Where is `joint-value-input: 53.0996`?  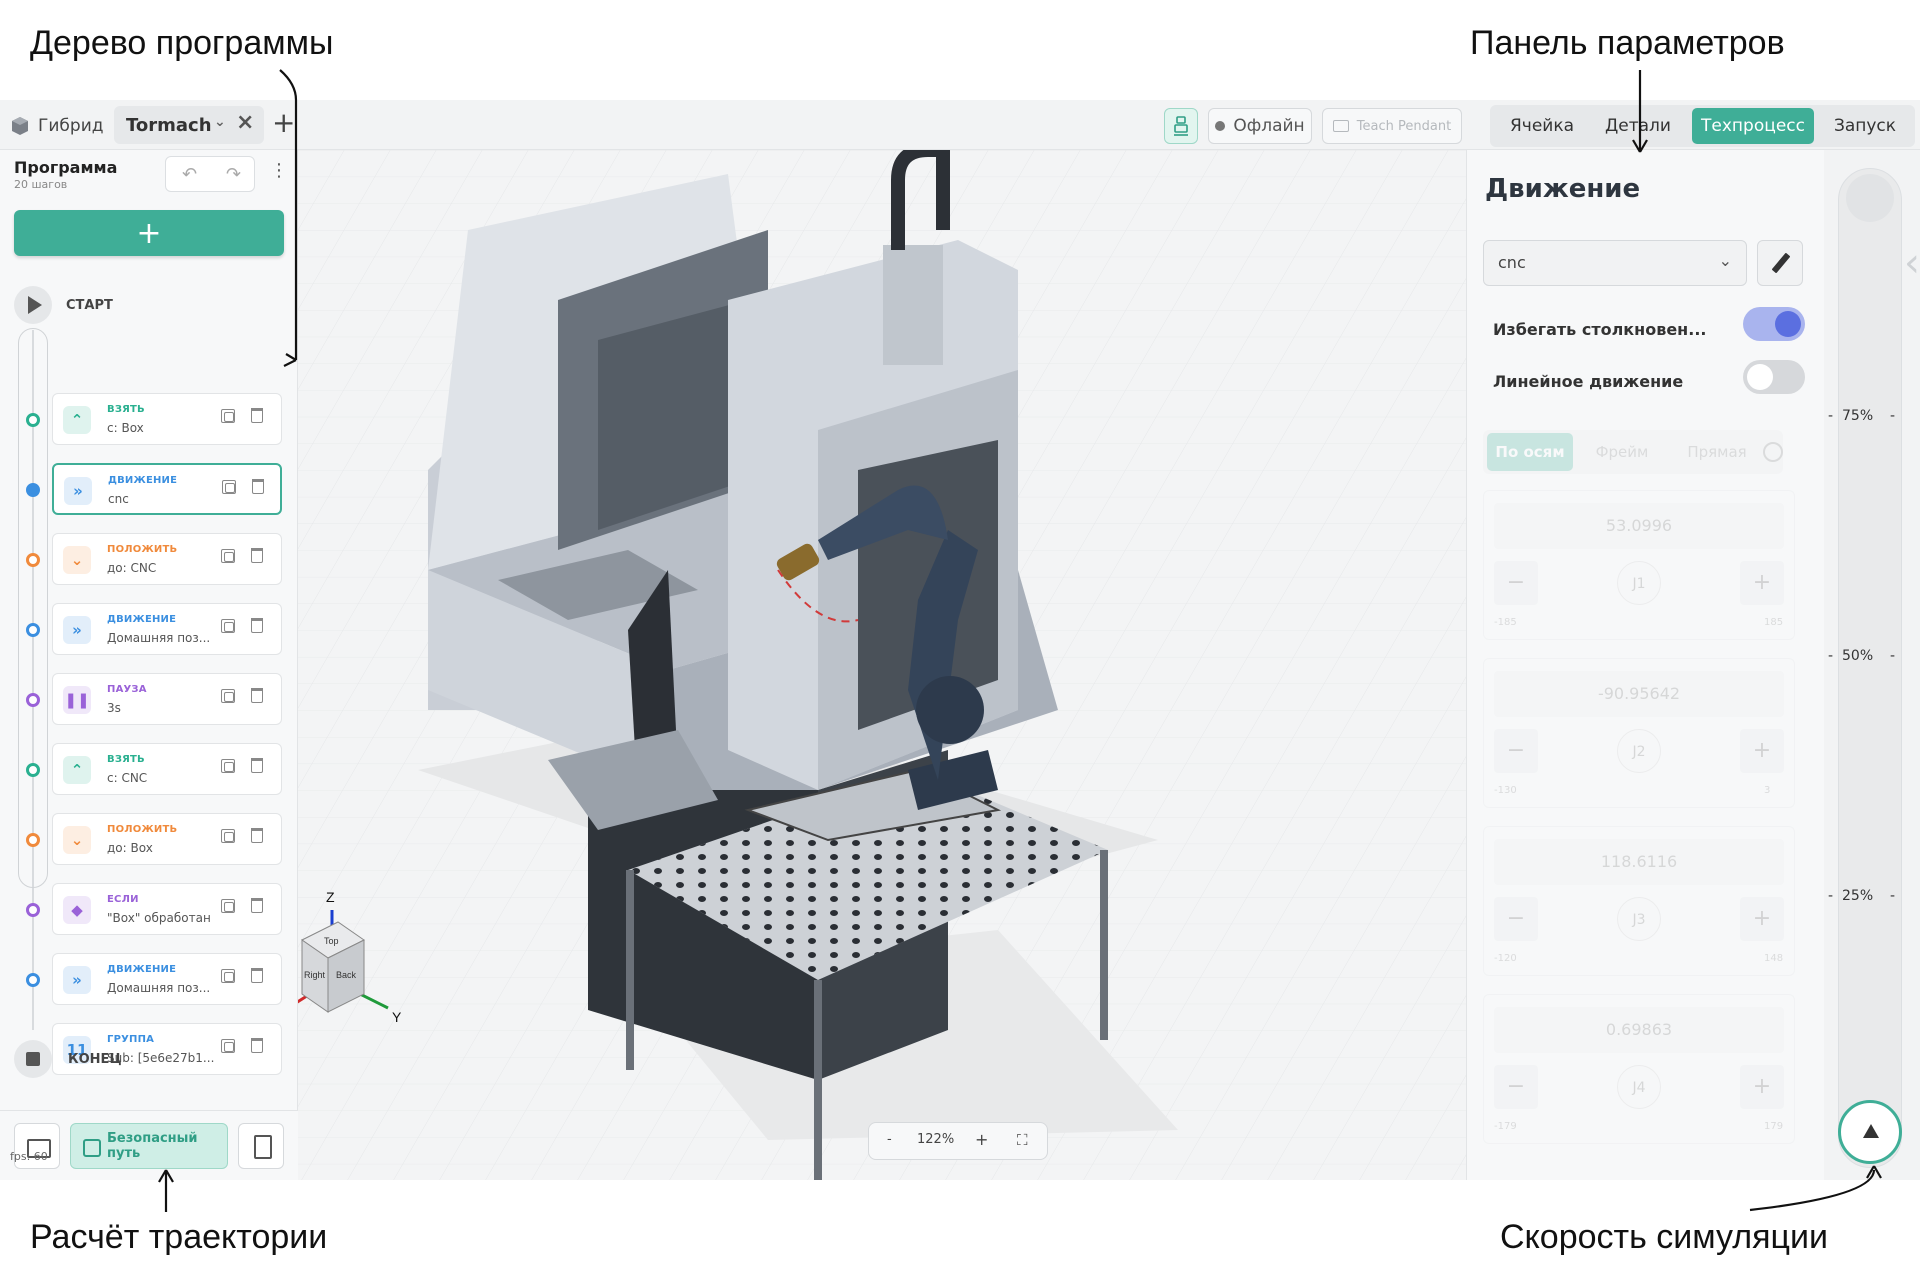
joint-value-input: 53.0996 is located at coordinates (1639, 526).